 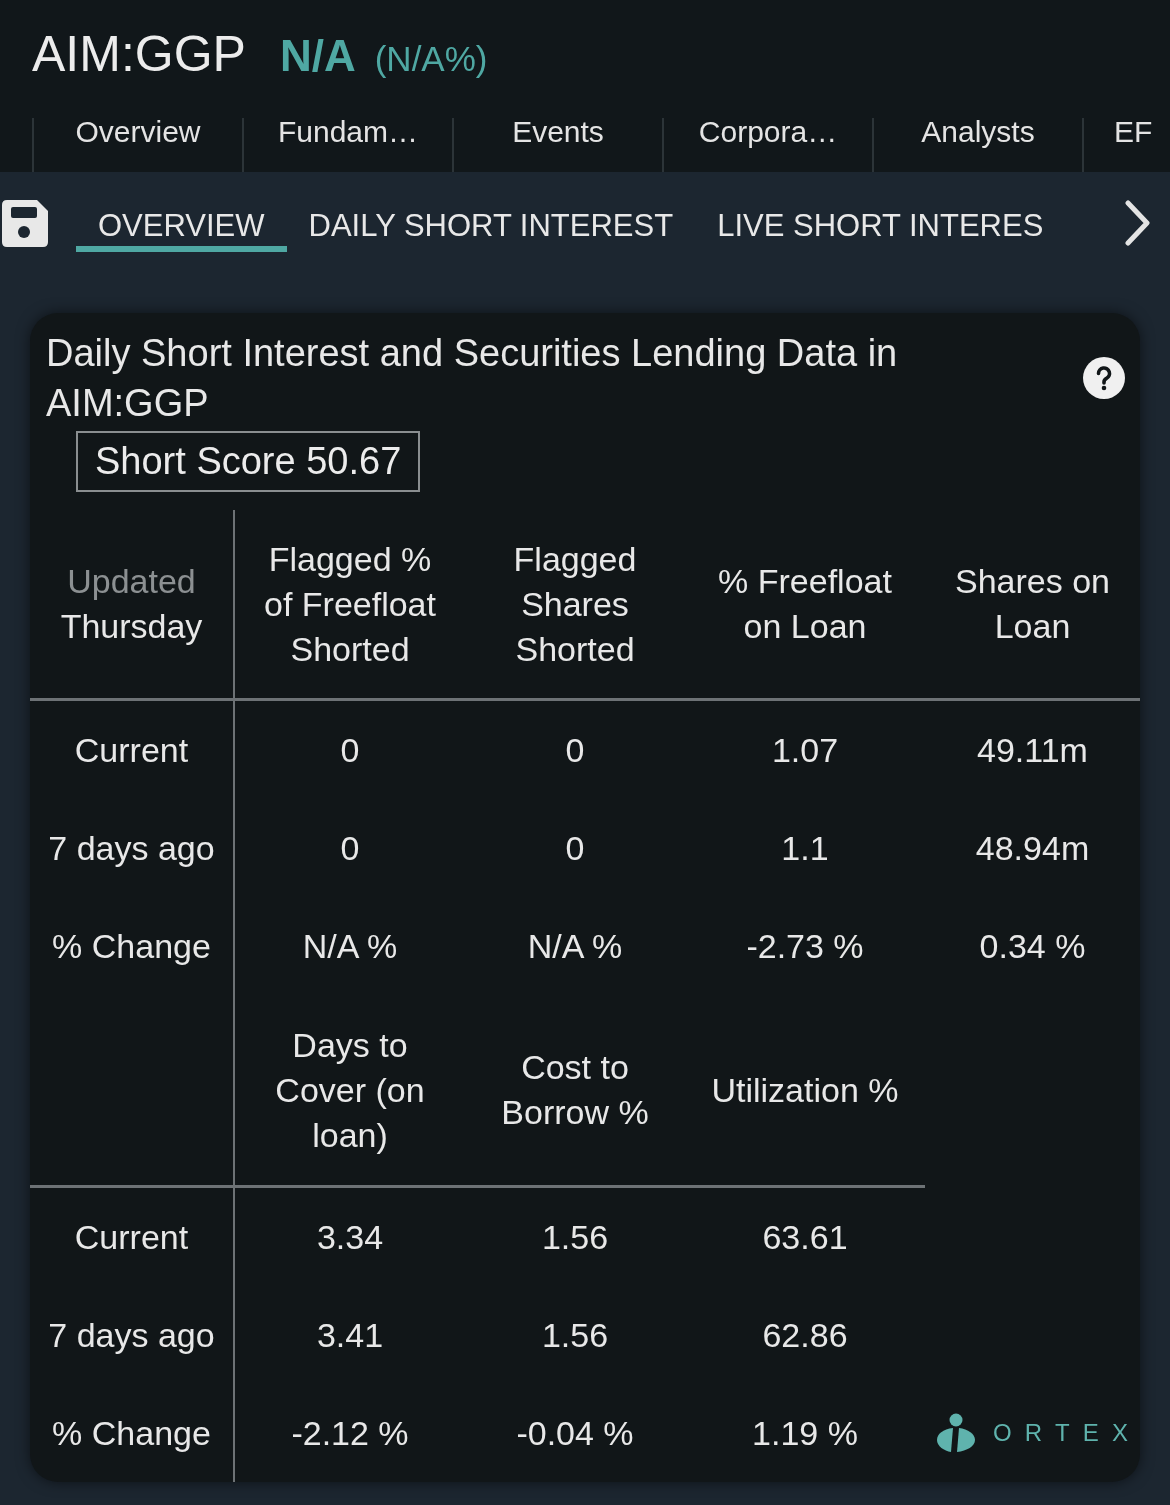 What do you see at coordinates (181, 226) in the screenshot?
I see `section-tab: OVERVIEW` at bounding box center [181, 226].